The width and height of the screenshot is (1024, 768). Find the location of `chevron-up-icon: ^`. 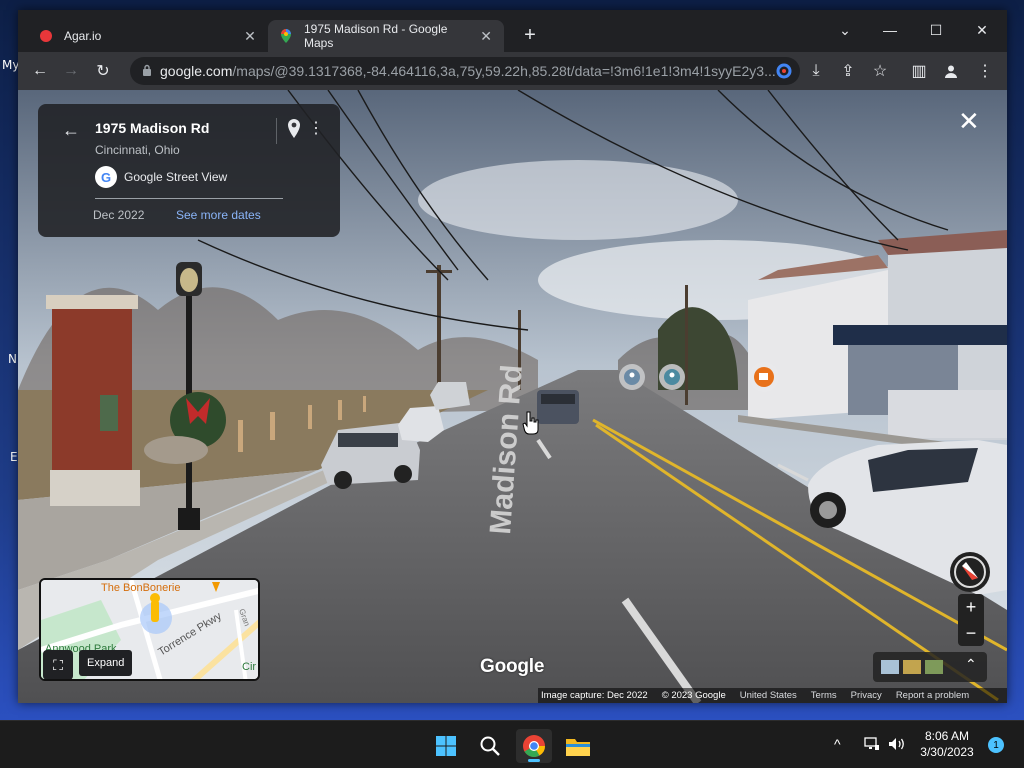

chevron-up-icon: ^ is located at coordinates (837, 744).